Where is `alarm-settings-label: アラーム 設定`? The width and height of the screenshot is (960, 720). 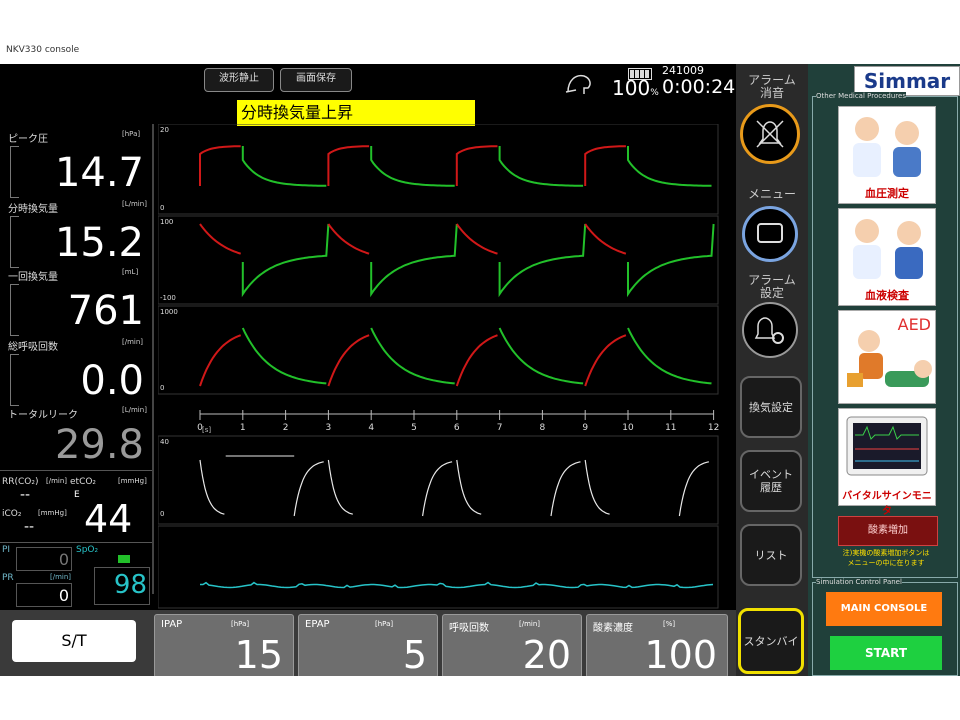 alarm-settings-label: アラーム 設定 is located at coordinates (772, 286).